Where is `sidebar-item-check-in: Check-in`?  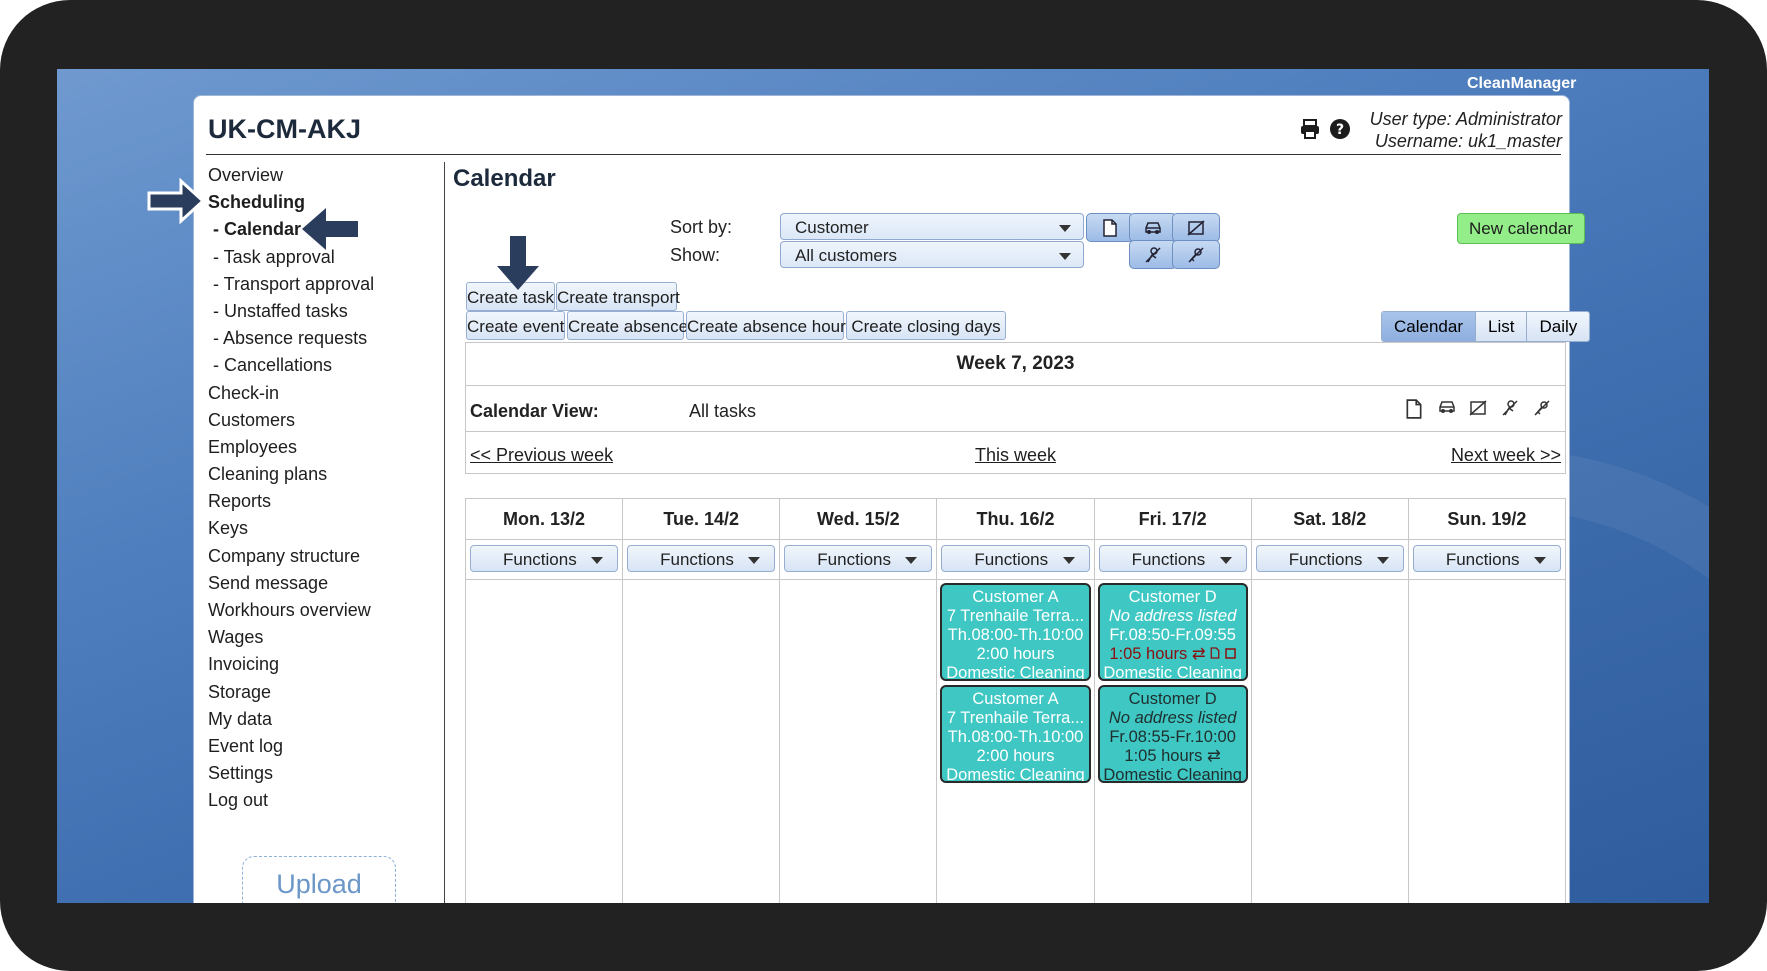 sidebar-item-check-in: Check-in is located at coordinates (328, 393).